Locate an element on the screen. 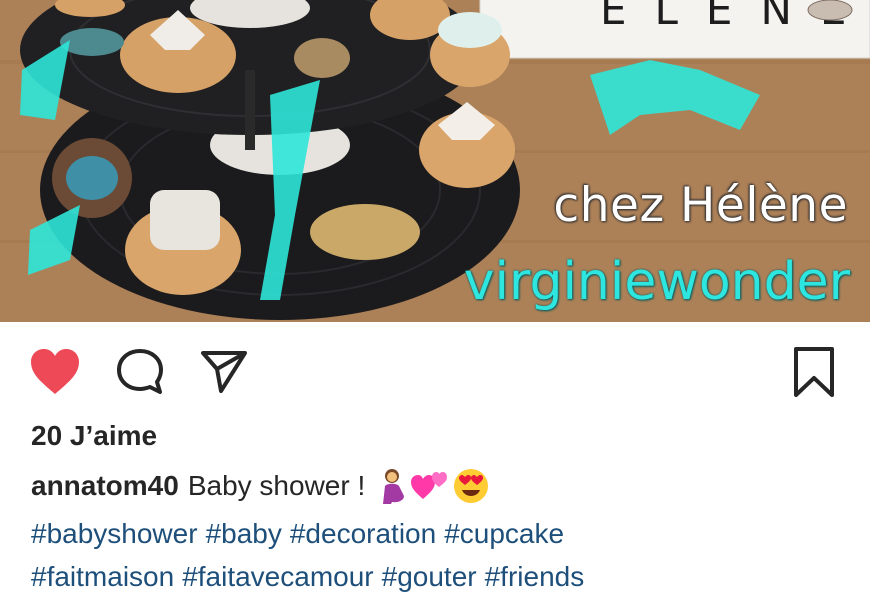  heart-filled-icon is located at coordinates (55, 371).